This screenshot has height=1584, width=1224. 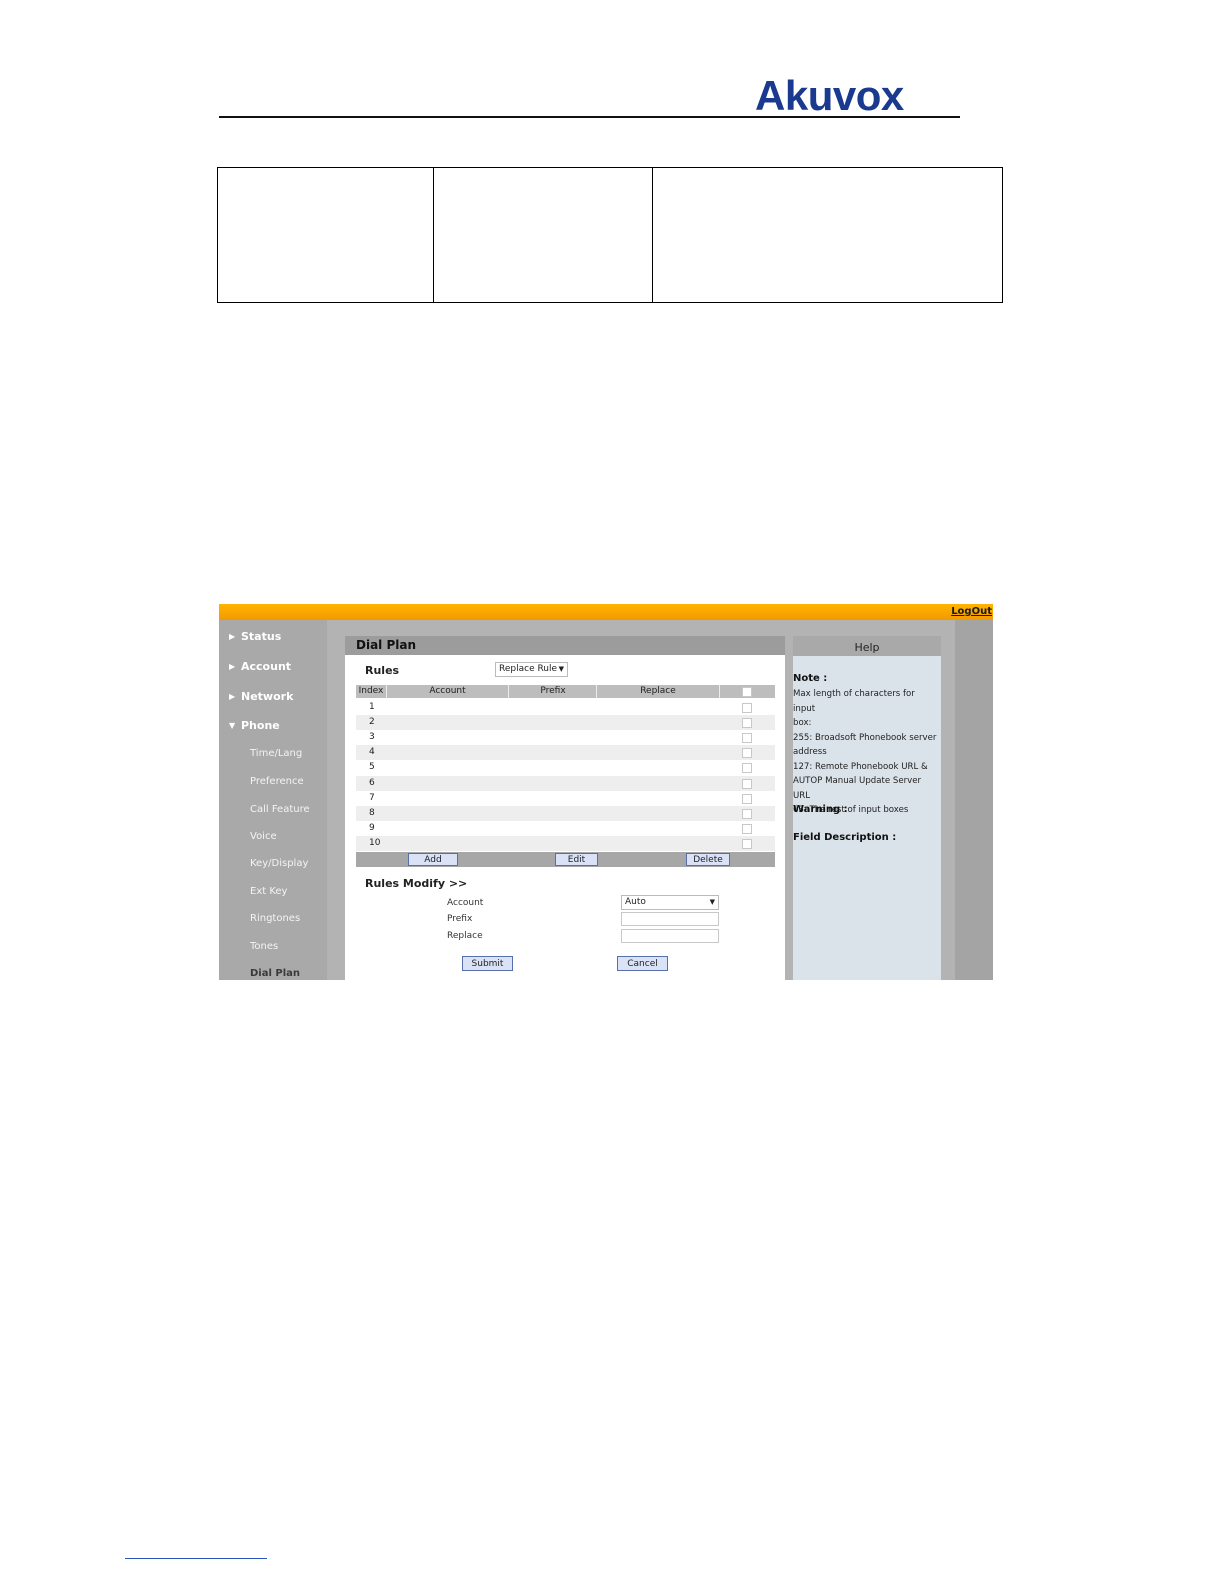 What do you see at coordinates (865, 737) in the screenshot?
I see `note-line: 255: Broadsoft Phonebook server` at bounding box center [865, 737].